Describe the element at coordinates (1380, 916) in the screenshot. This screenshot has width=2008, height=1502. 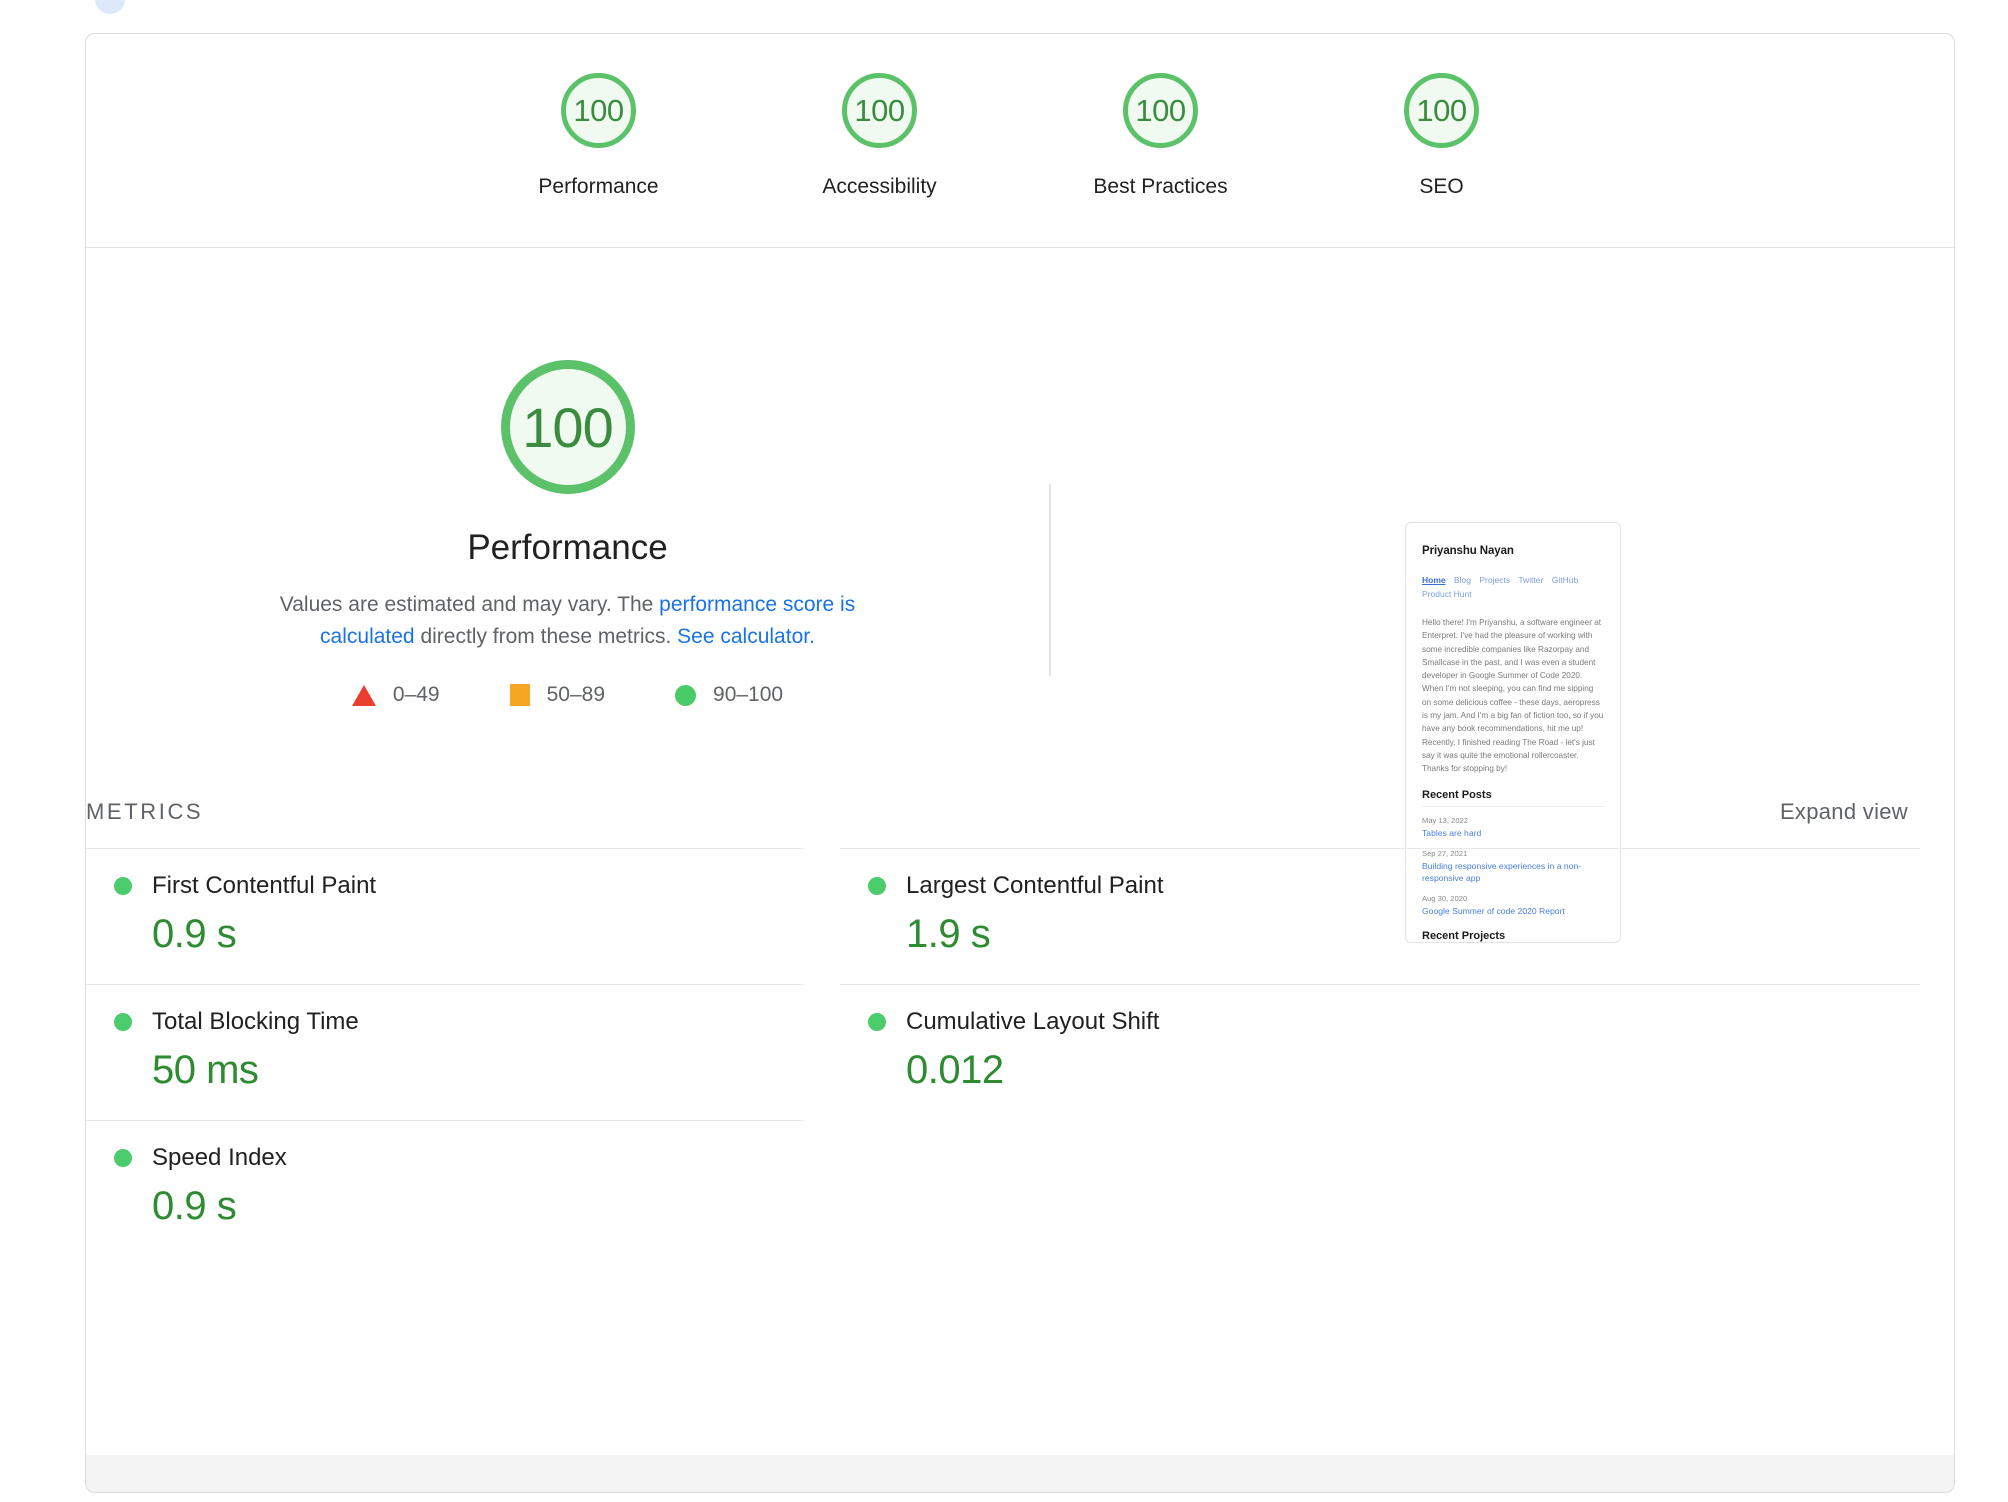
I see `metric-row: Largest Contentful Paint 1.9 s` at that location.